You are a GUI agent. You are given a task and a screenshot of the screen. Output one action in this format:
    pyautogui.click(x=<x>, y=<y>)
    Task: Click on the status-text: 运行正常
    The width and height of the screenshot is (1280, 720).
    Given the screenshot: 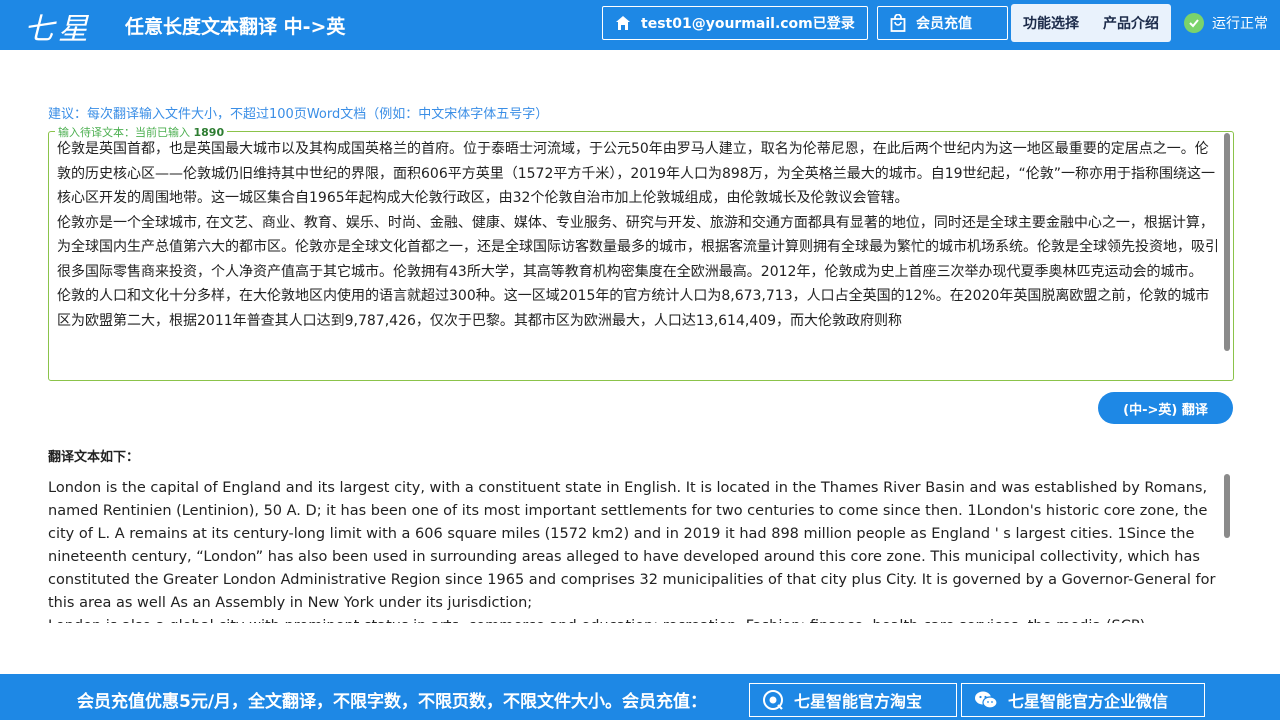 What is the action you would take?
    pyautogui.click(x=1240, y=24)
    